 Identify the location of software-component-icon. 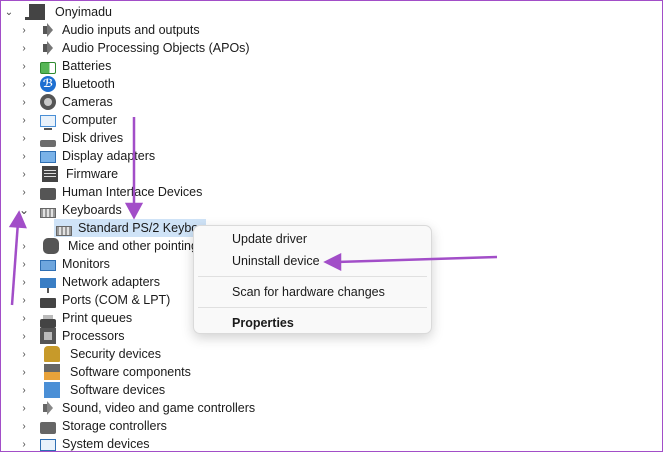
(52, 372).